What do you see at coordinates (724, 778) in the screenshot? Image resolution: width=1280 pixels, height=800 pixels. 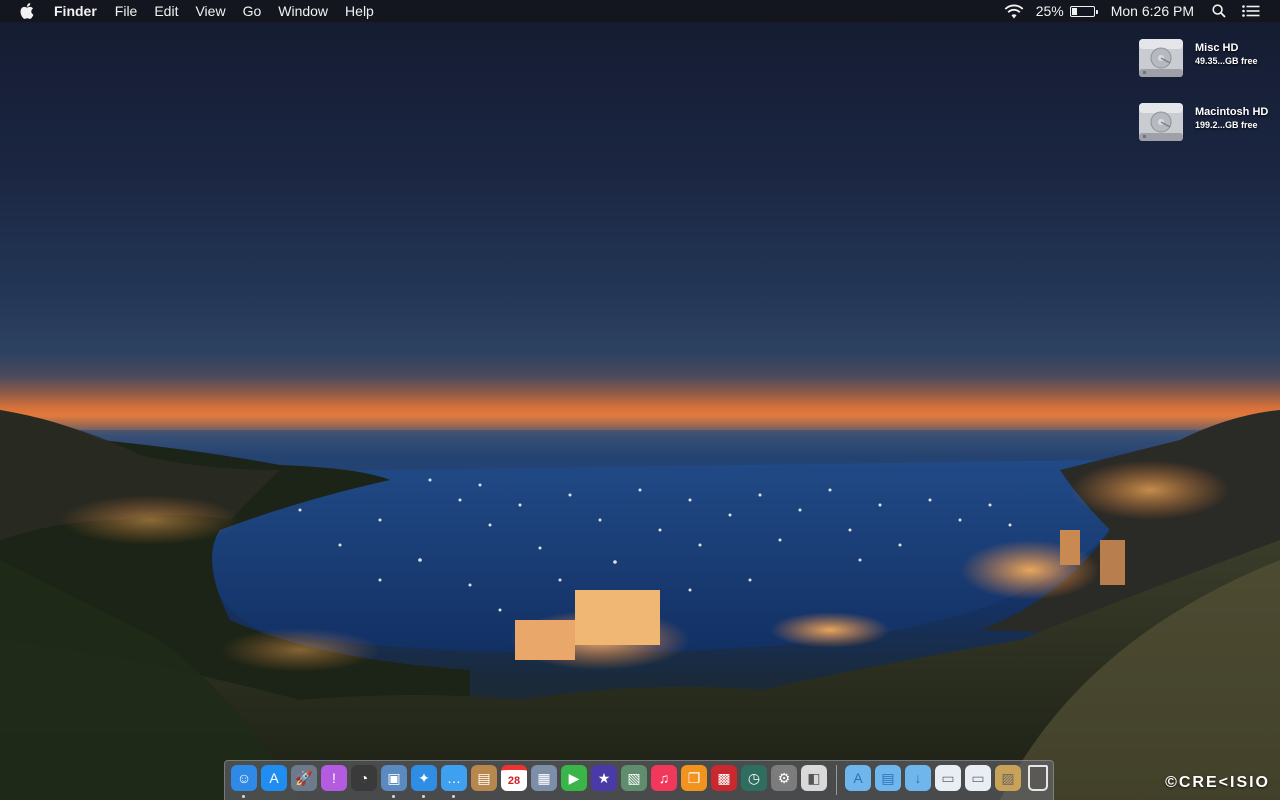 I see `photo-booth-icon: ▩` at bounding box center [724, 778].